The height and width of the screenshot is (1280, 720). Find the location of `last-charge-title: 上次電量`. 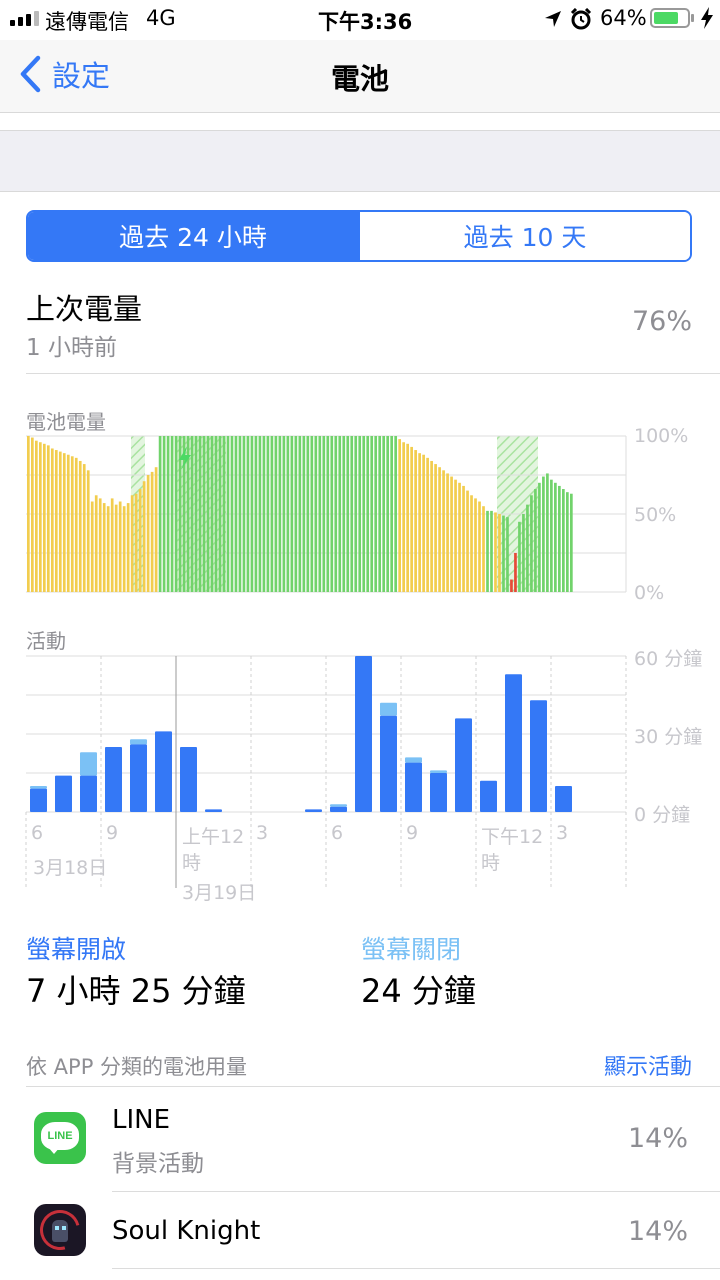

last-charge-title: 上次電量 is located at coordinates (84, 309).